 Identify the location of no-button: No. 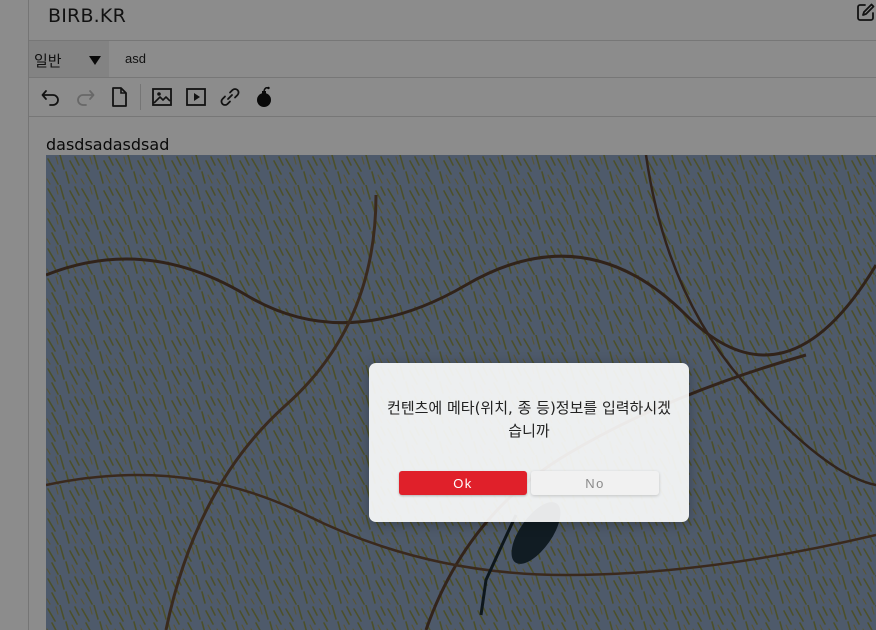
(595, 483).